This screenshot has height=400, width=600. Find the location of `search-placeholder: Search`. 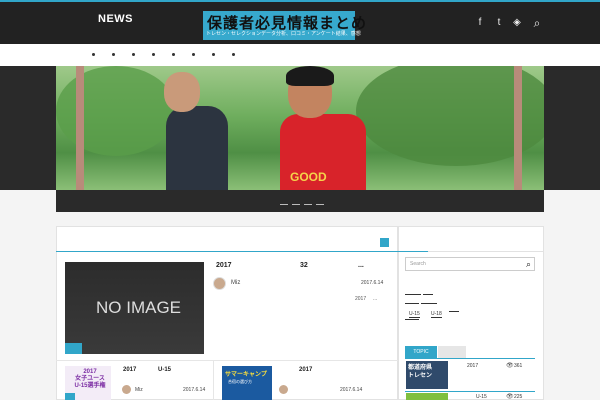

search-placeholder: Search is located at coordinates (418, 264).